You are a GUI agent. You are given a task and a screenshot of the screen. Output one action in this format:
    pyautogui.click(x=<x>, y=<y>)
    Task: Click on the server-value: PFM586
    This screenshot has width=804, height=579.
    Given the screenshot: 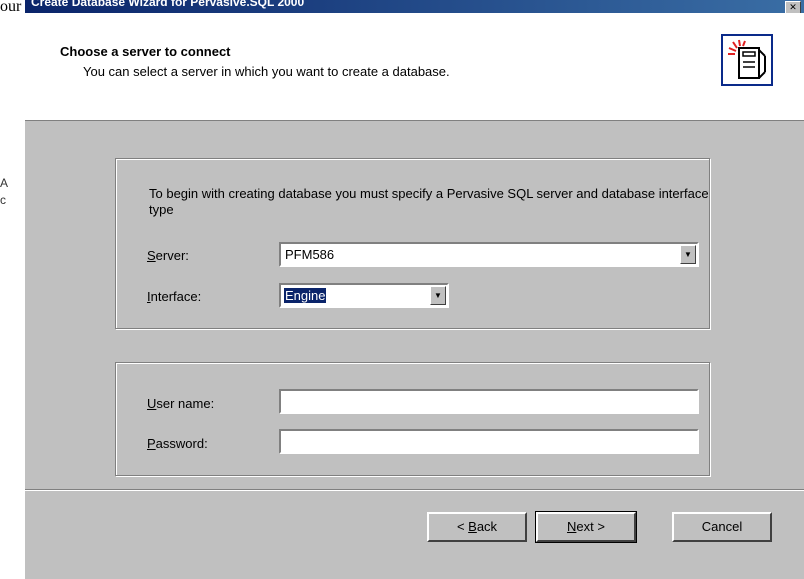 What is the action you would take?
    pyautogui.click(x=310, y=254)
    